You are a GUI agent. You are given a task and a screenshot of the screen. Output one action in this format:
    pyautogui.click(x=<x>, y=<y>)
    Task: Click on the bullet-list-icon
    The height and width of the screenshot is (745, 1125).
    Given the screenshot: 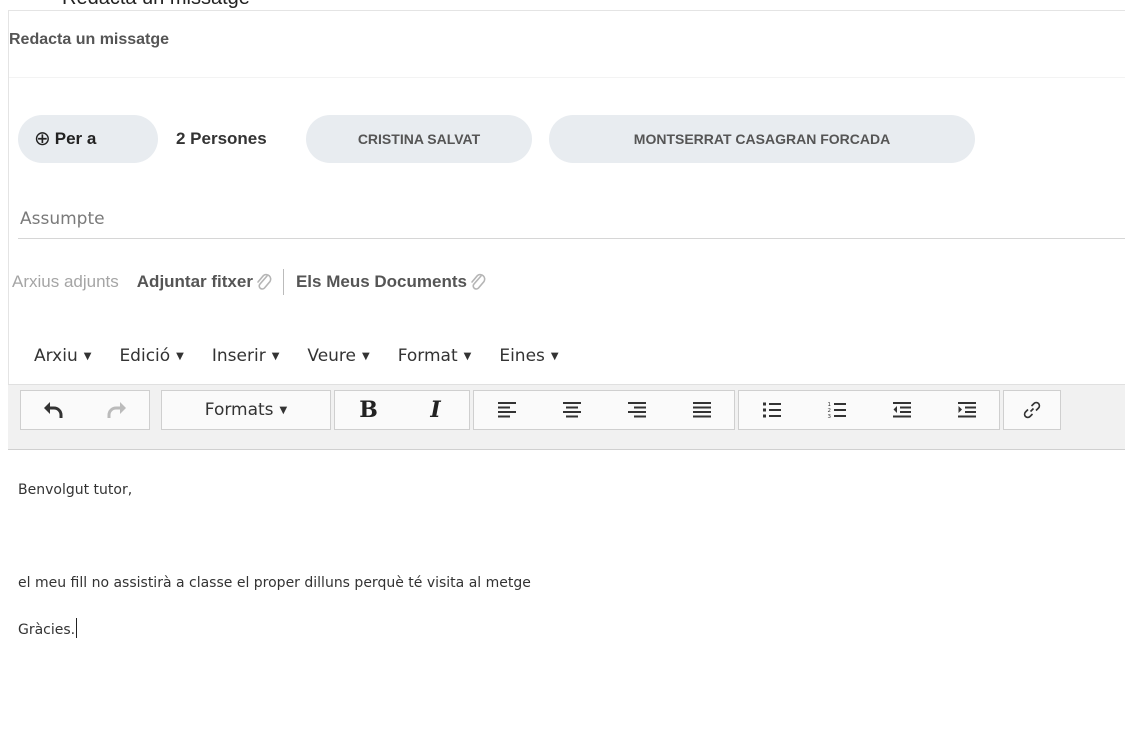 What is the action you would take?
    pyautogui.click(x=771, y=410)
    